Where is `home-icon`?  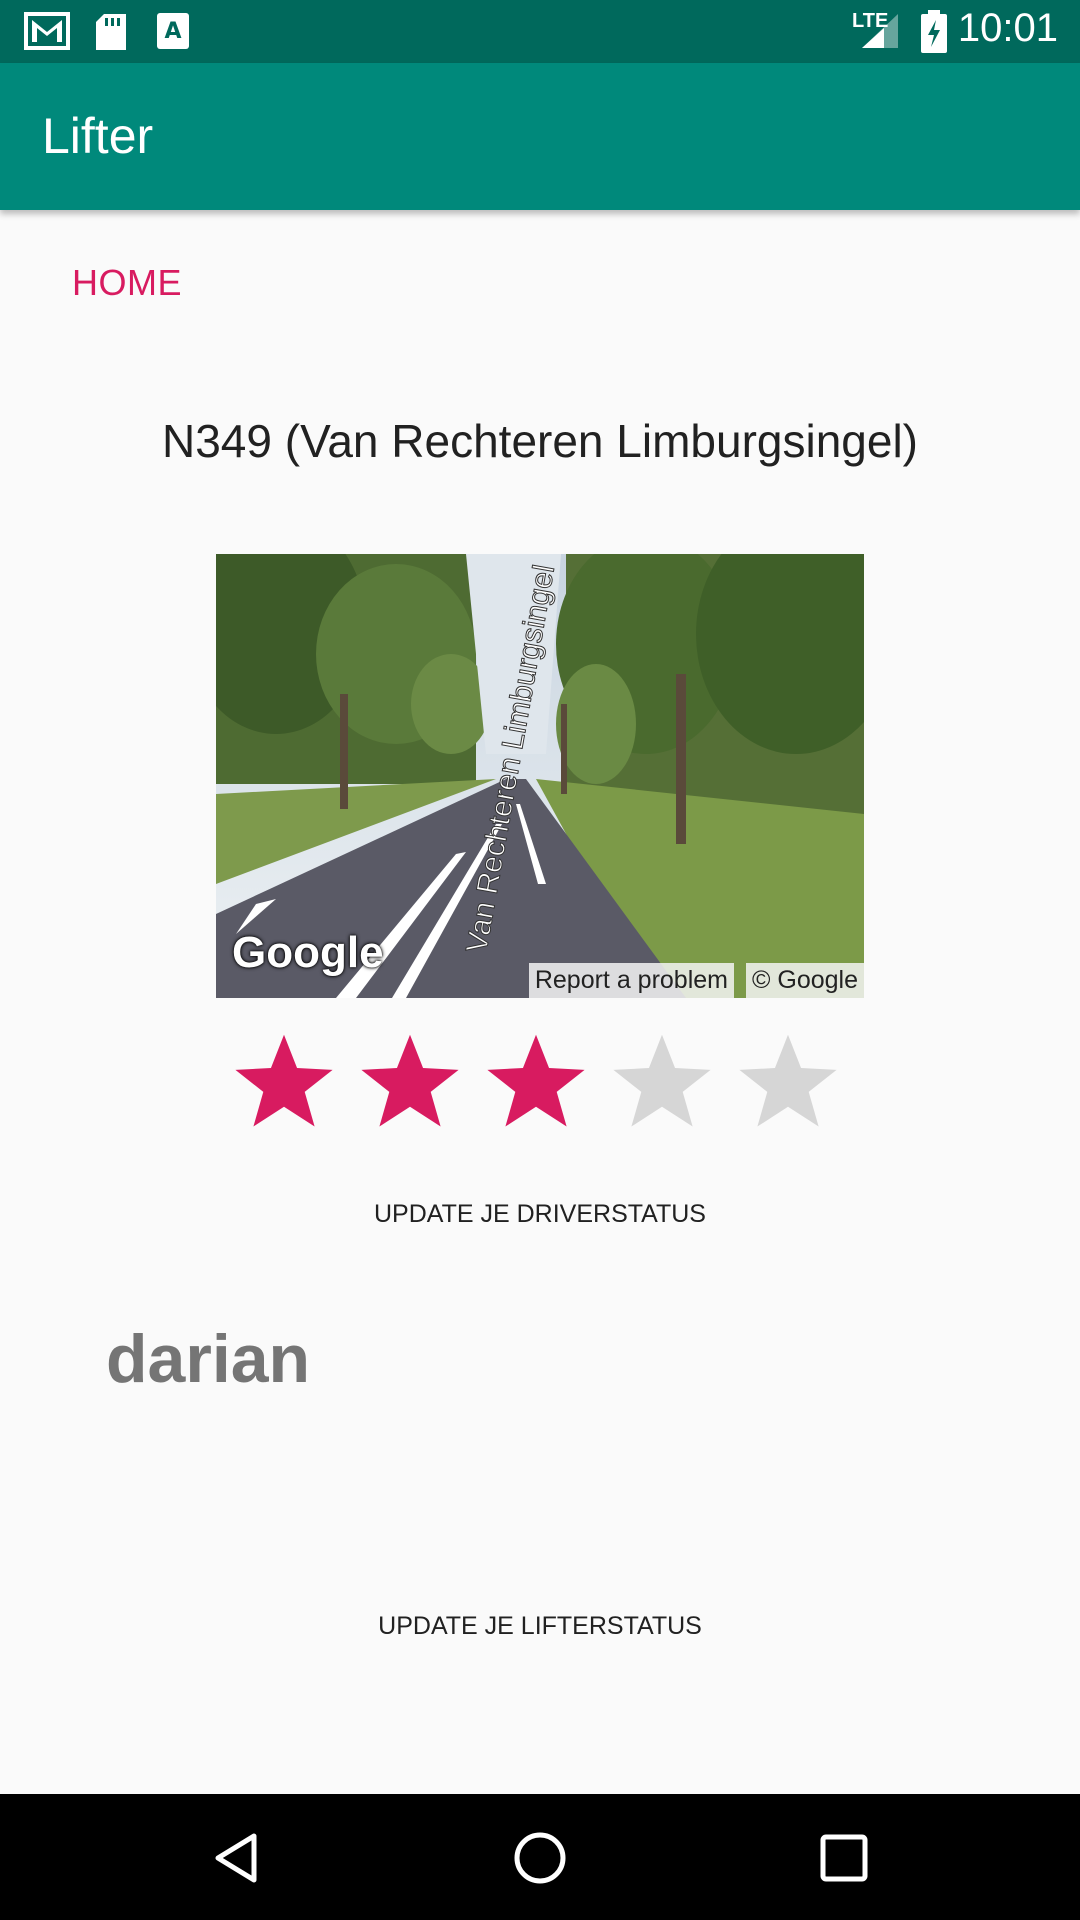
home-icon is located at coordinates (540, 1858).